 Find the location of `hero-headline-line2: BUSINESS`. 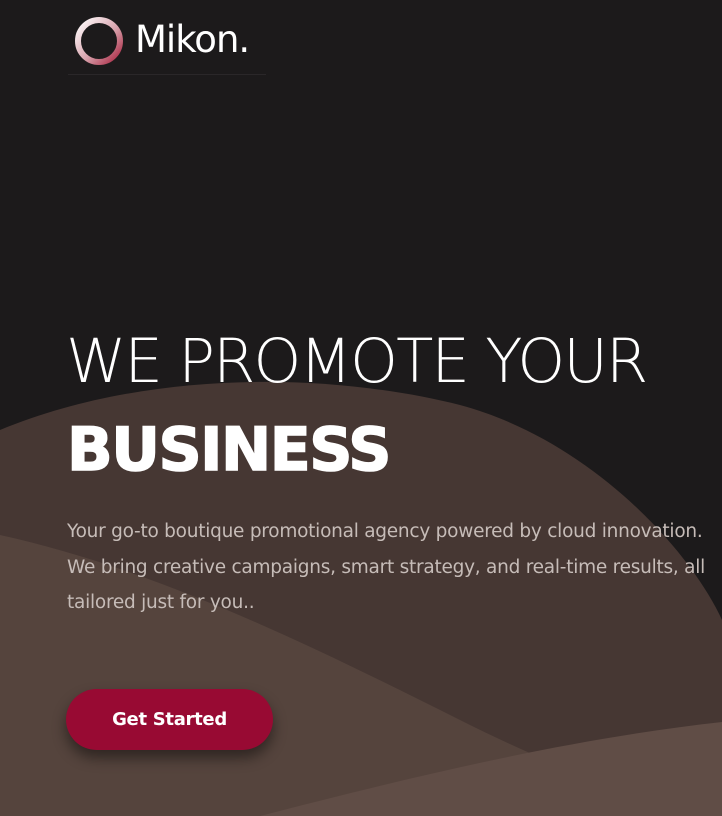

hero-headline-line2: BUSINESS is located at coordinates (229, 450).